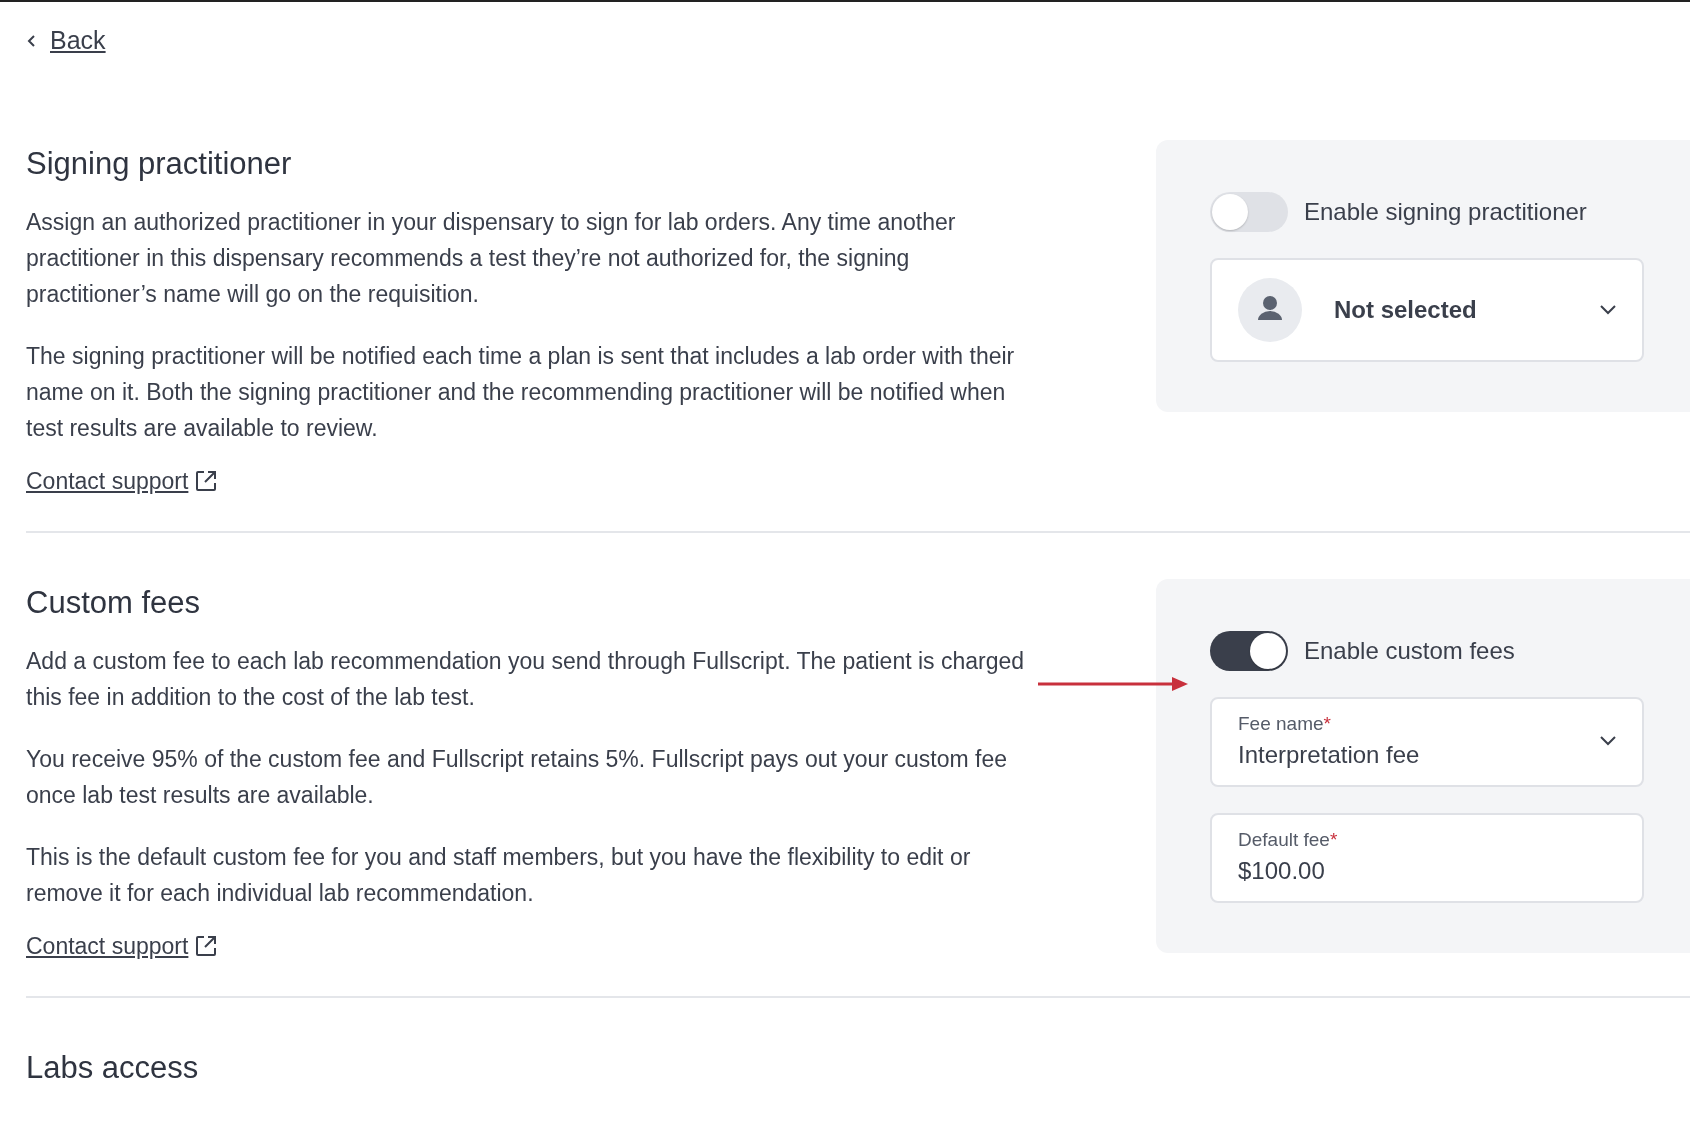 This screenshot has height=1132, width=1690. What do you see at coordinates (491, 258) in the screenshot?
I see `paragraph: Assign an authorized practitioner in your dispensary to sign for lab orders. Any time another practitioner in this dispensary recommends a test they’re not authorized for, the signing practitioner’s name will go on the requisition.` at bounding box center [491, 258].